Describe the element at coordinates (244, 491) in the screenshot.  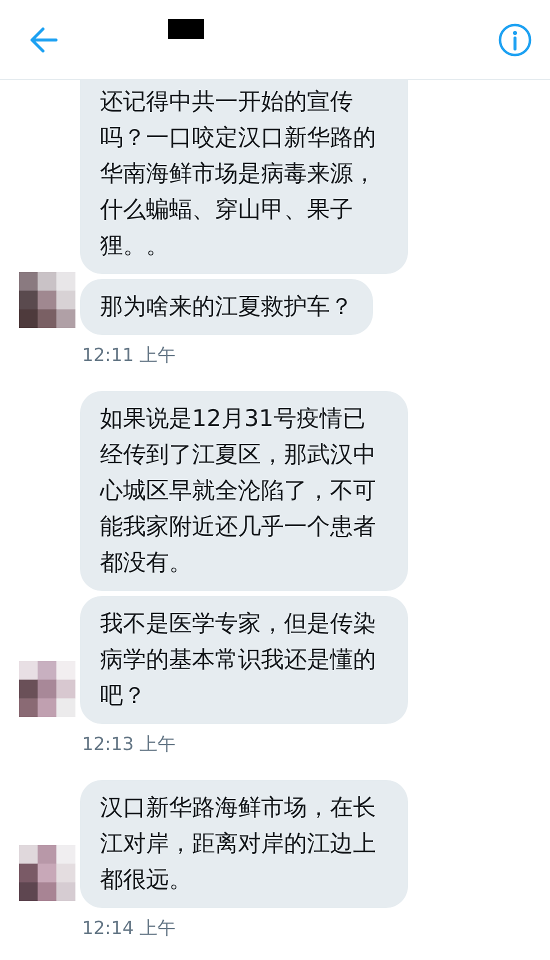
I see `message-bubble: 如果说是12月31号疫情已经传到了江夏区，那武汉中心城区早就全沦陷了，不可能我家附近还几乎一个患者都没有。` at that location.